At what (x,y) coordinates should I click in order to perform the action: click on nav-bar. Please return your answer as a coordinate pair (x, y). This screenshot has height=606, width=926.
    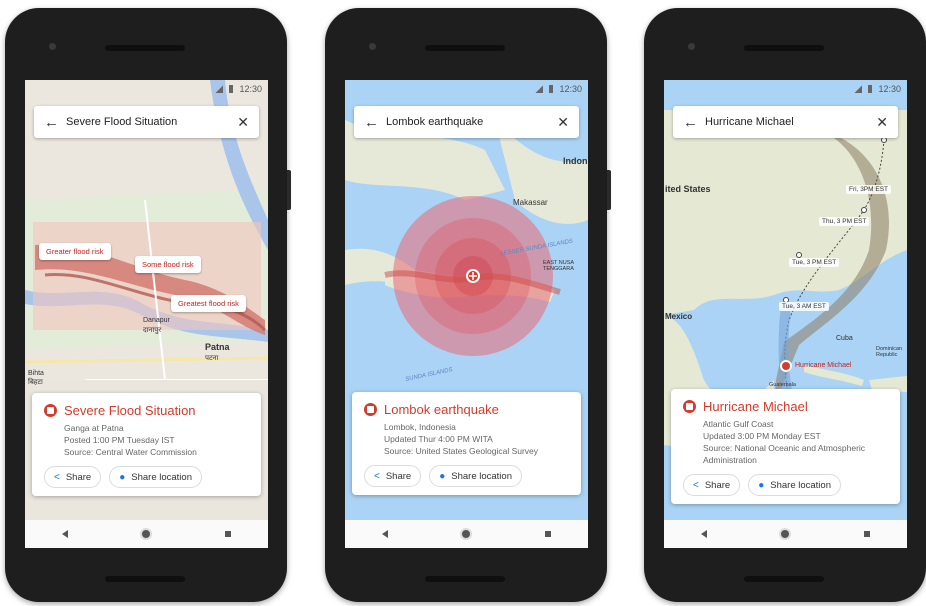
    Looking at the image, I should click on (785, 534).